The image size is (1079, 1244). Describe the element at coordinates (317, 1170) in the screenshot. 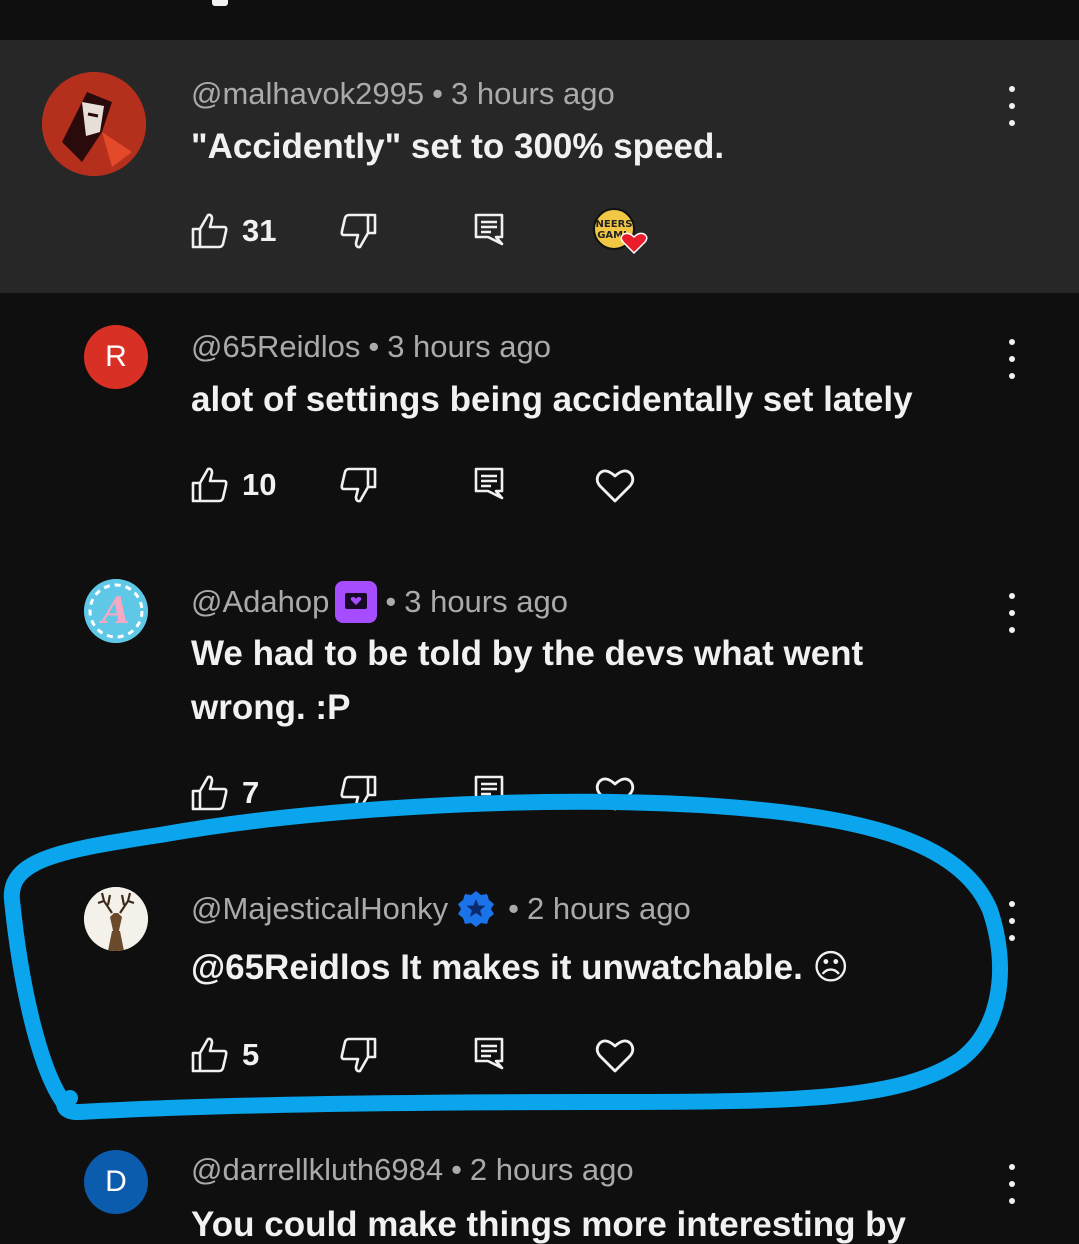

I see `comment-author: @darrellkluth6984` at that location.